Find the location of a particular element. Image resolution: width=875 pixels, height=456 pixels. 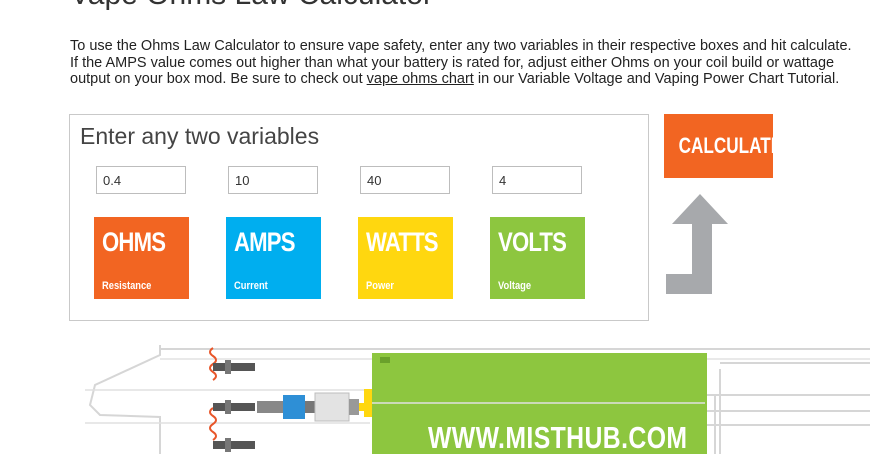

ohms-tile-label: OHMS is located at coordinates (134, 242).